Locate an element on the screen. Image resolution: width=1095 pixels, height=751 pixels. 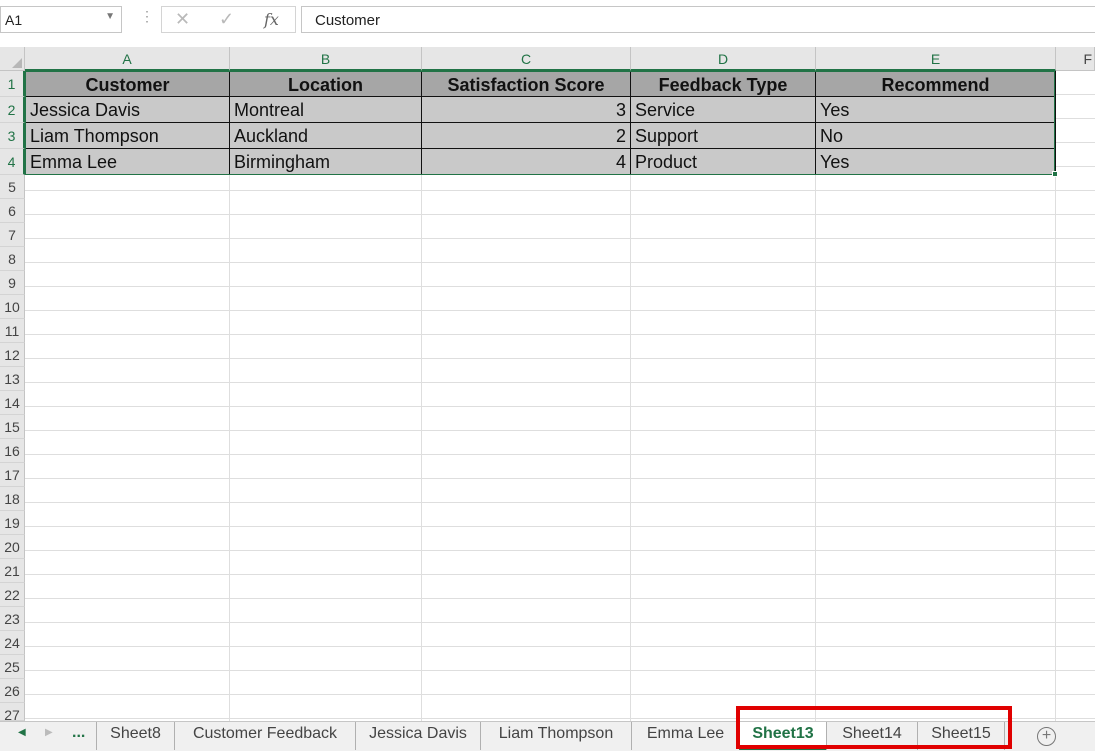
row-header-14: 14 is located at coordinates (12, 403).